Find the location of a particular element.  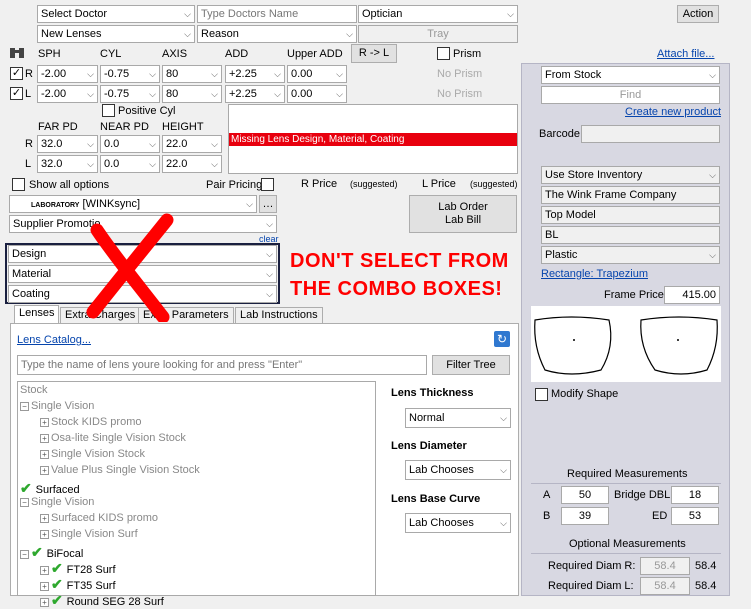

tree-item: + Single Vision Surf is located at coordinates (89, 534).